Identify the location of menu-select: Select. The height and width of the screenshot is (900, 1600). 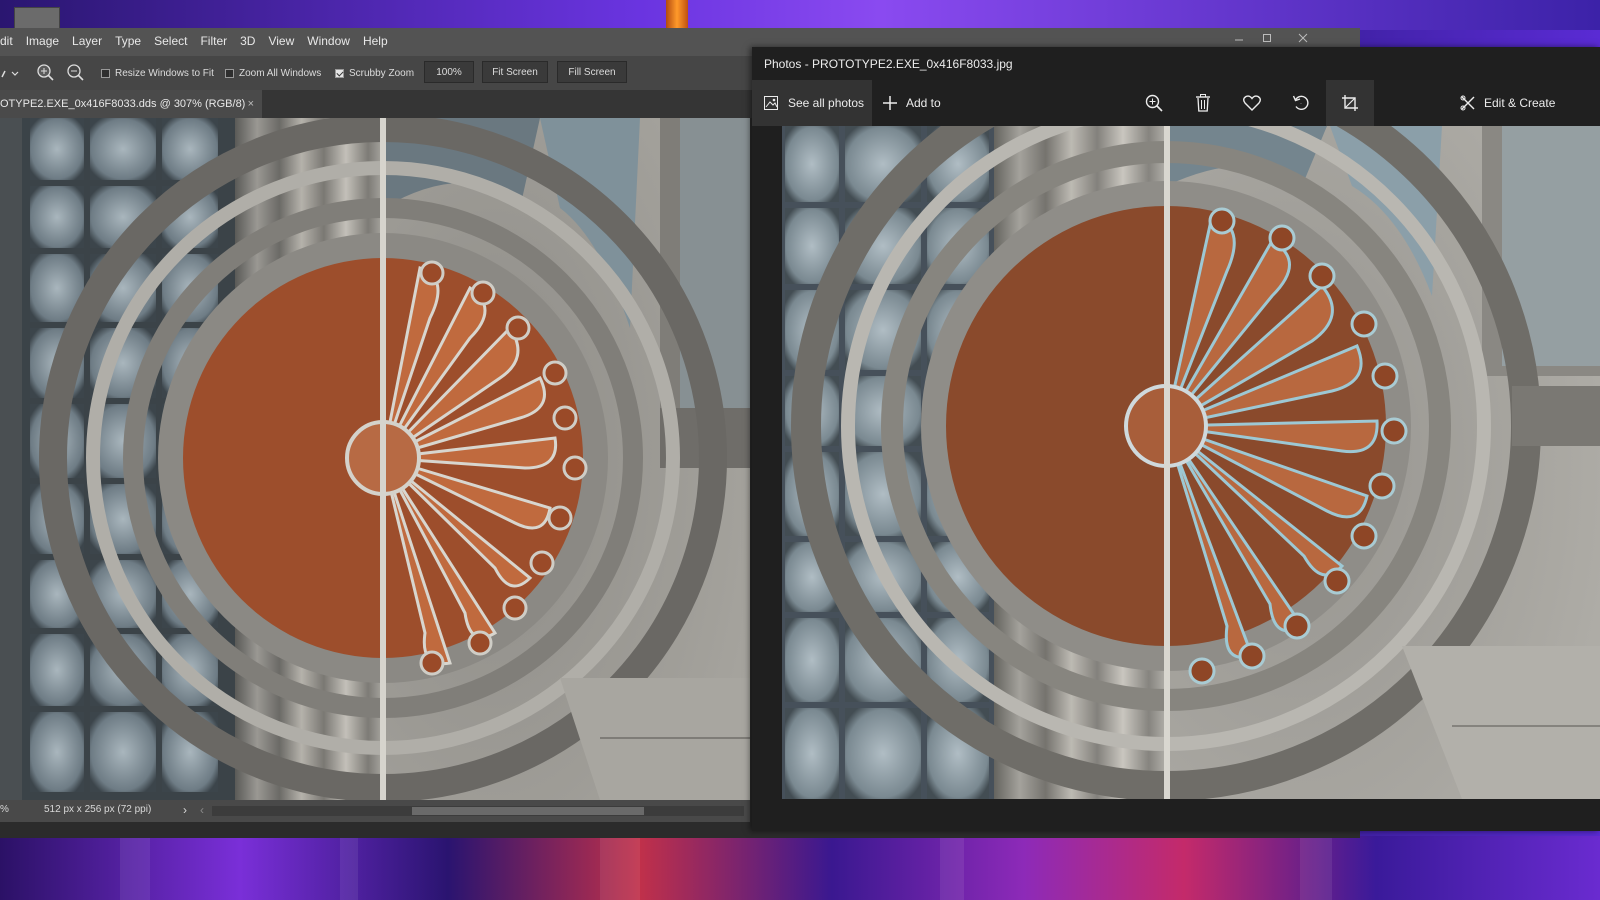
(170, 41).